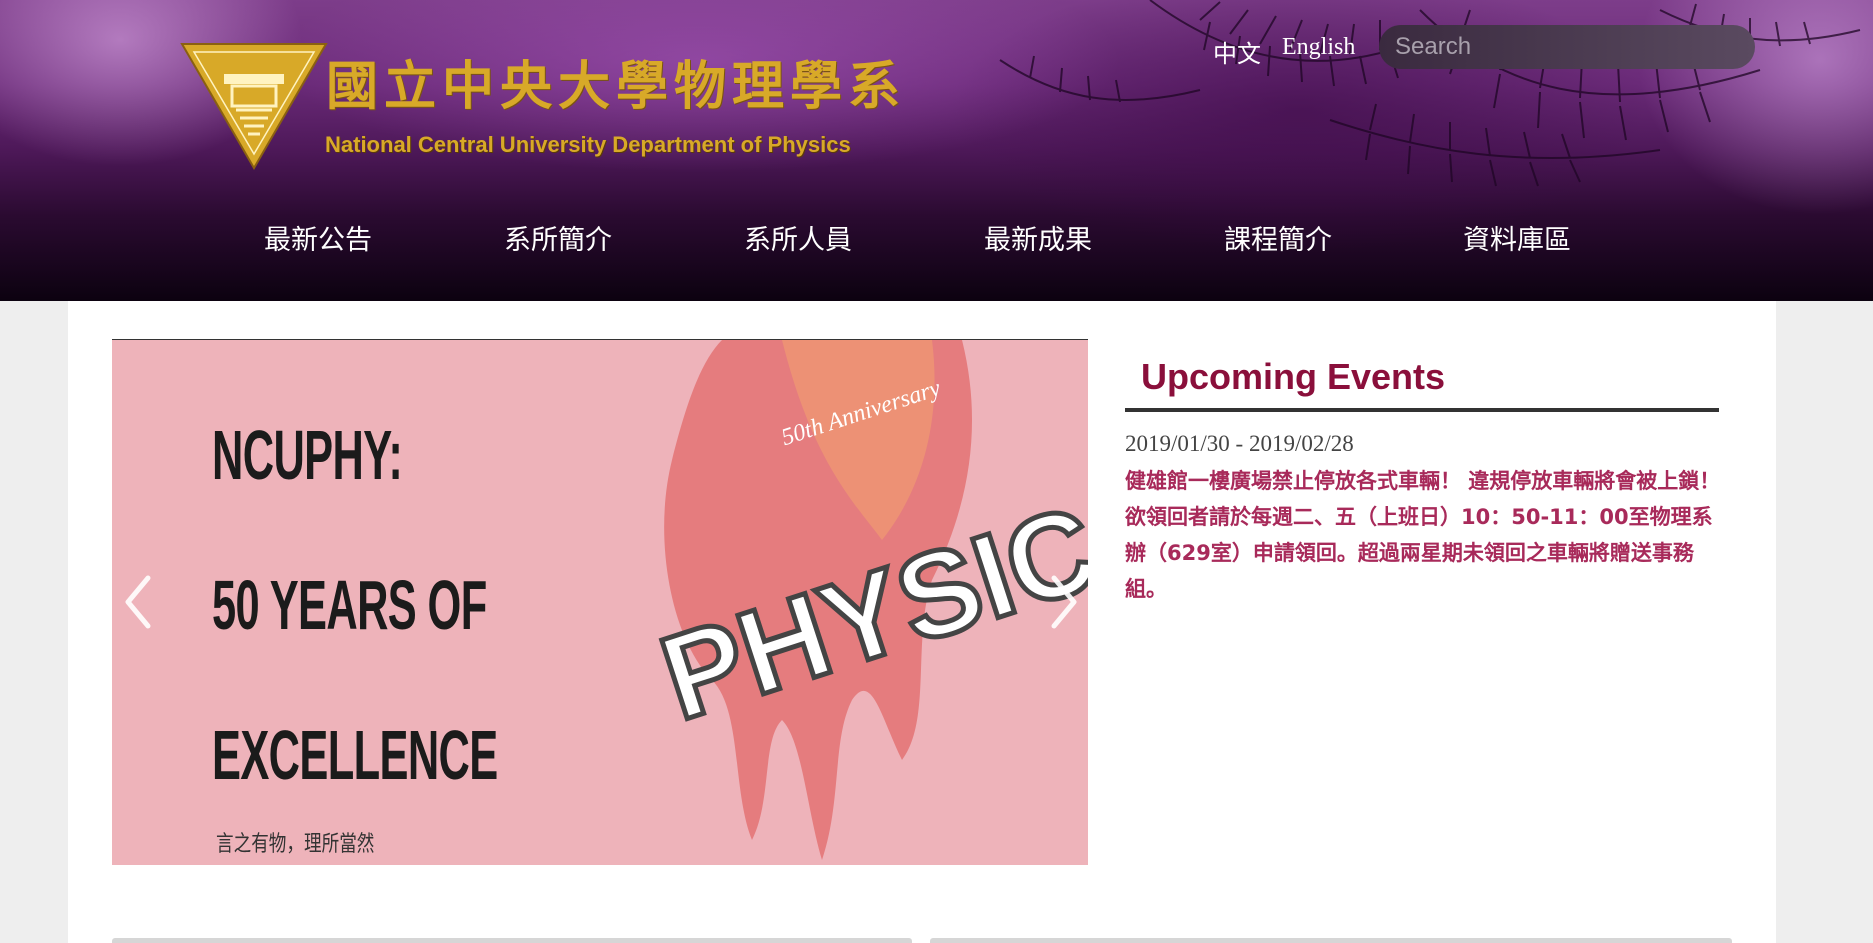 The image size is (1873, 943). I want to click on search-input, so click(1567, 47).